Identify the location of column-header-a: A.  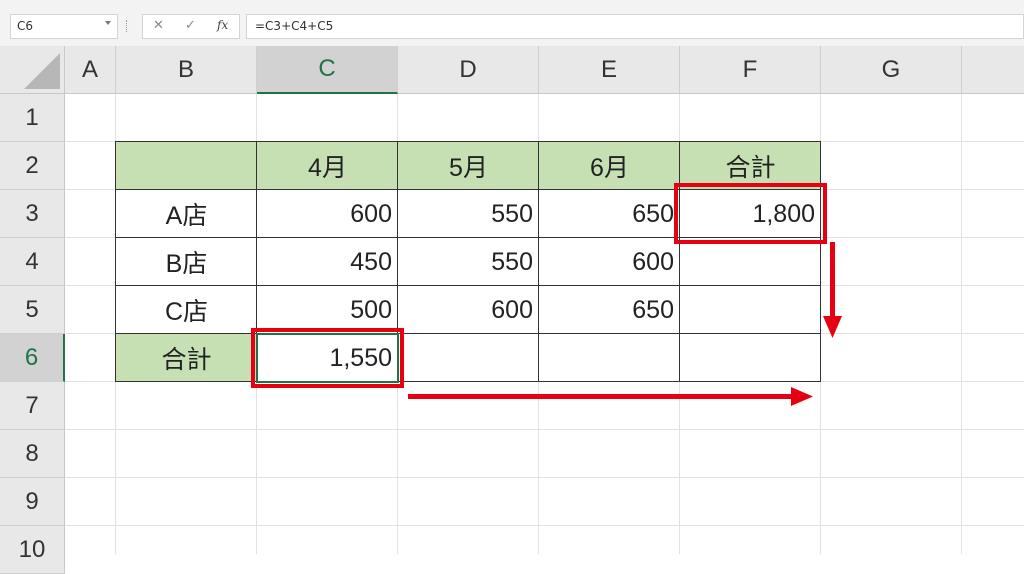
(90, 70).